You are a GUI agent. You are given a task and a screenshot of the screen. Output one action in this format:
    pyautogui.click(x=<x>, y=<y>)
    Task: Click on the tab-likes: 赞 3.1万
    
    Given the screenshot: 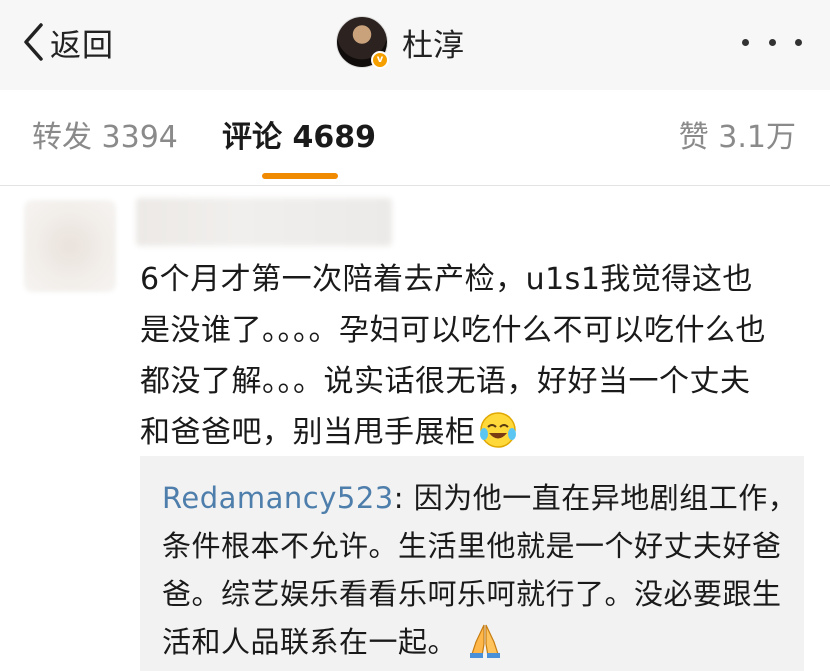 What is the action you would take?
    pyautogui.click(x=737, y=138)
    